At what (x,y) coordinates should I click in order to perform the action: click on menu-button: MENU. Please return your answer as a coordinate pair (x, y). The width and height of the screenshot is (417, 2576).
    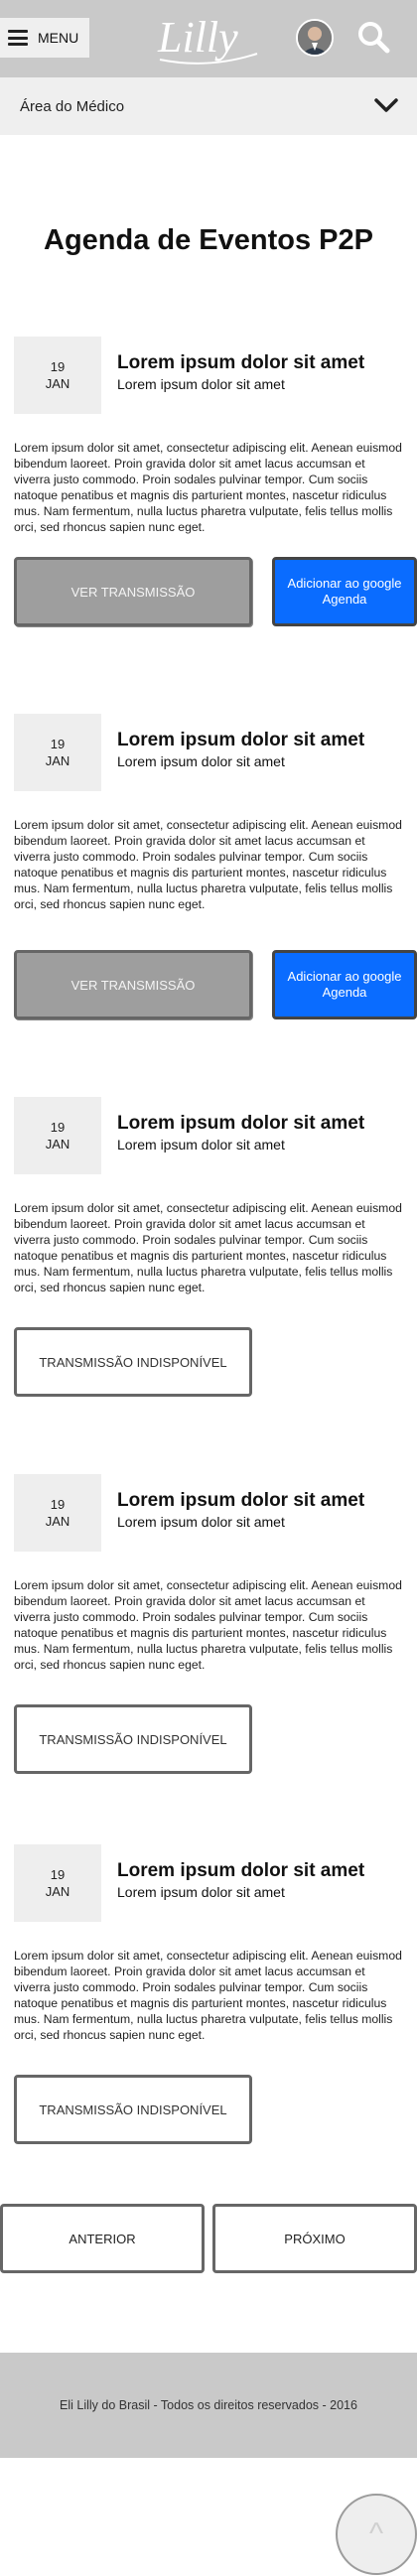
    Looking at the image, I should click on (44, 38).